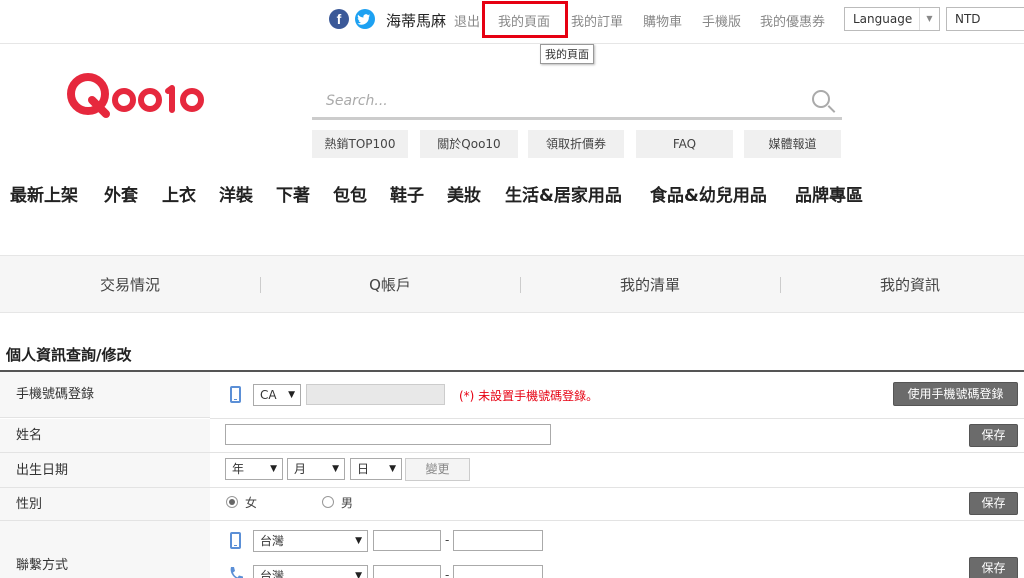 The height and width of the screenshot is (578, 1024). I want to click on gender-female-label: 女, so click(251, 503).